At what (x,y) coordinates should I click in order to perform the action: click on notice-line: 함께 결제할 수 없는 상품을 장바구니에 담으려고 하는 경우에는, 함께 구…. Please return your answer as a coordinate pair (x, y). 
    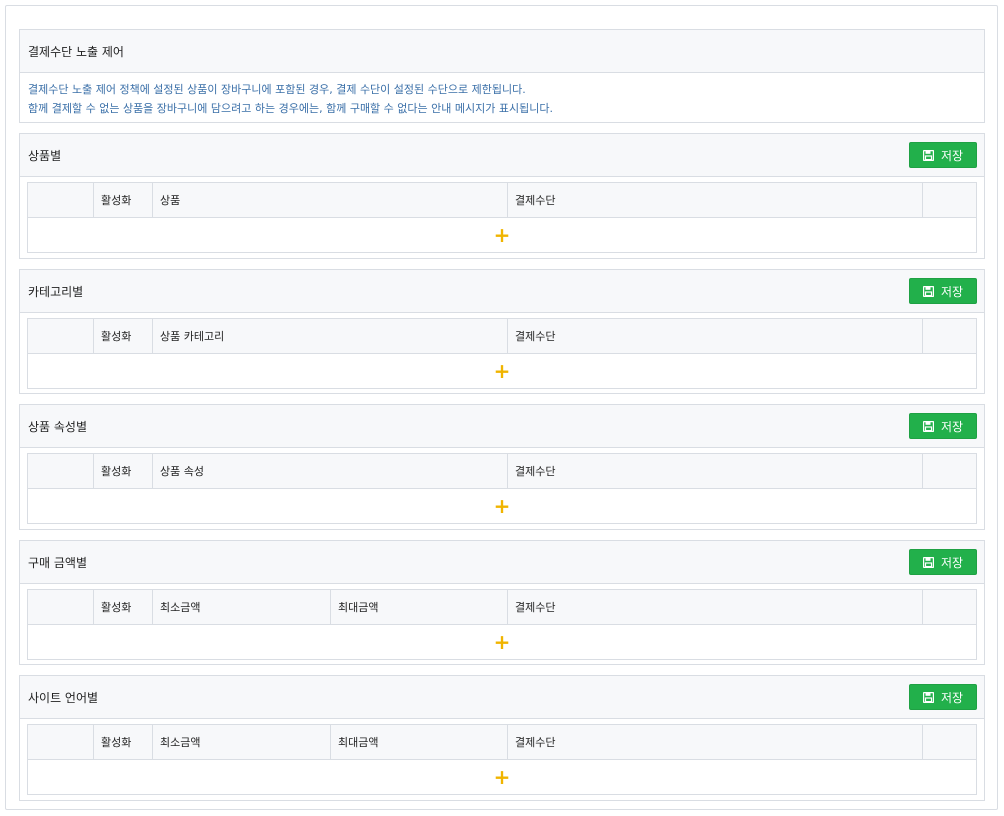
    Looking at the image, I should click on (290, 108).